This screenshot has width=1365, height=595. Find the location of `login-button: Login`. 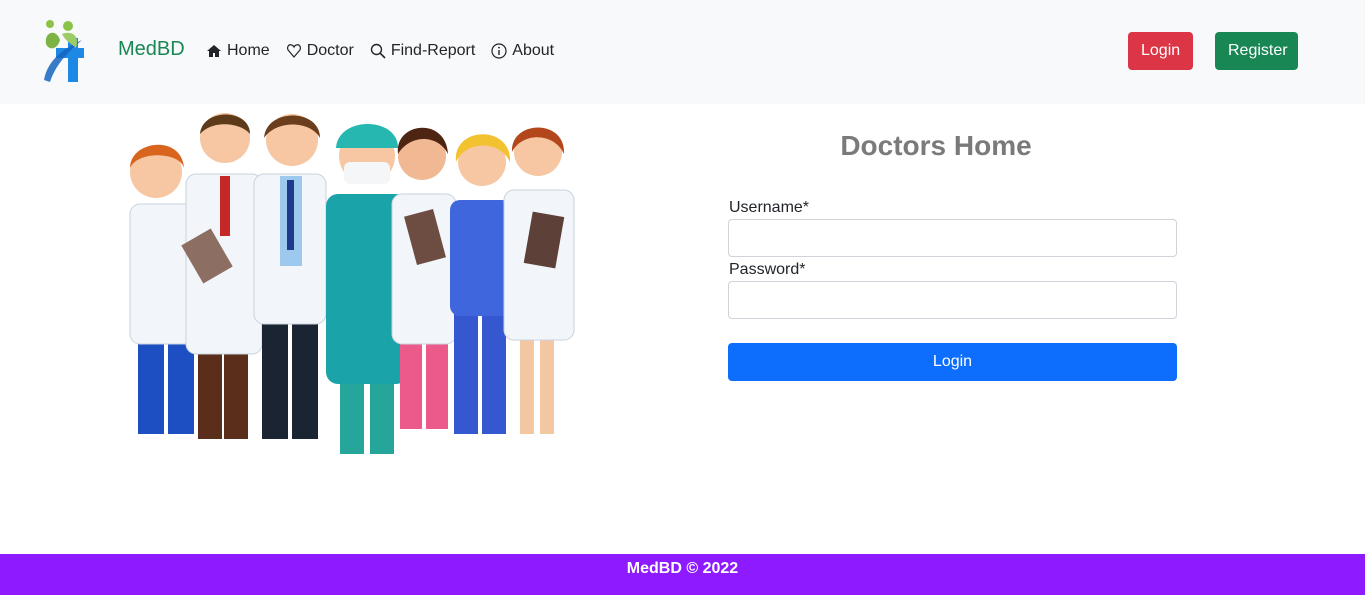

login-button: Login is located at coordinates (1160, 51).